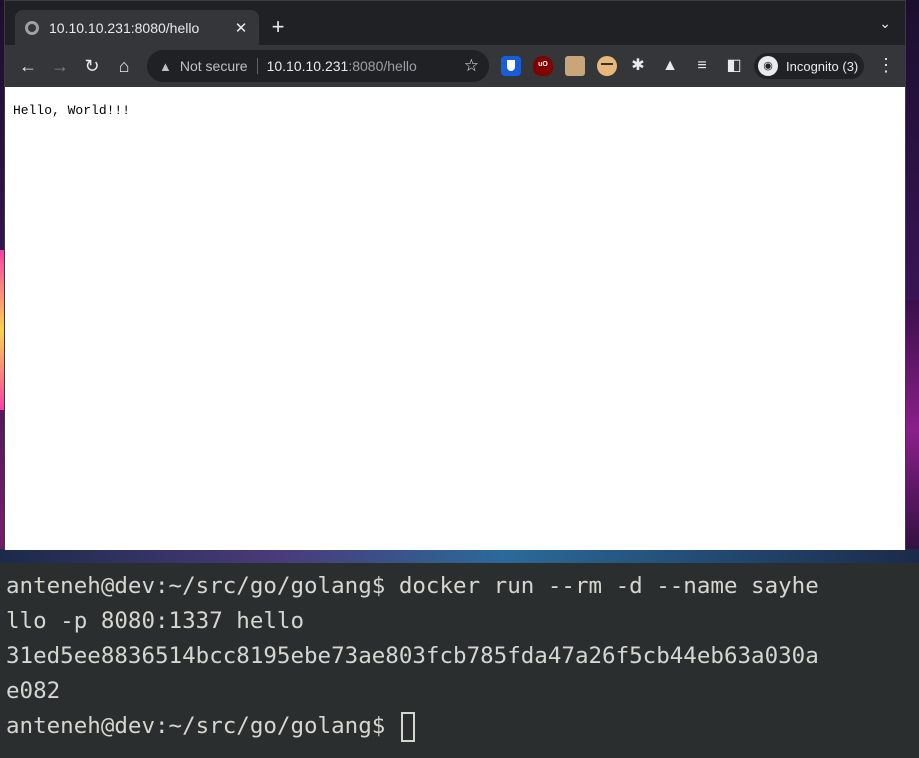 The height and width of the screenshot is (758, 919). Describe the element at coordinates (72, 110) in the screenshot. I see `page-content: Hello, World!!!` at that location.